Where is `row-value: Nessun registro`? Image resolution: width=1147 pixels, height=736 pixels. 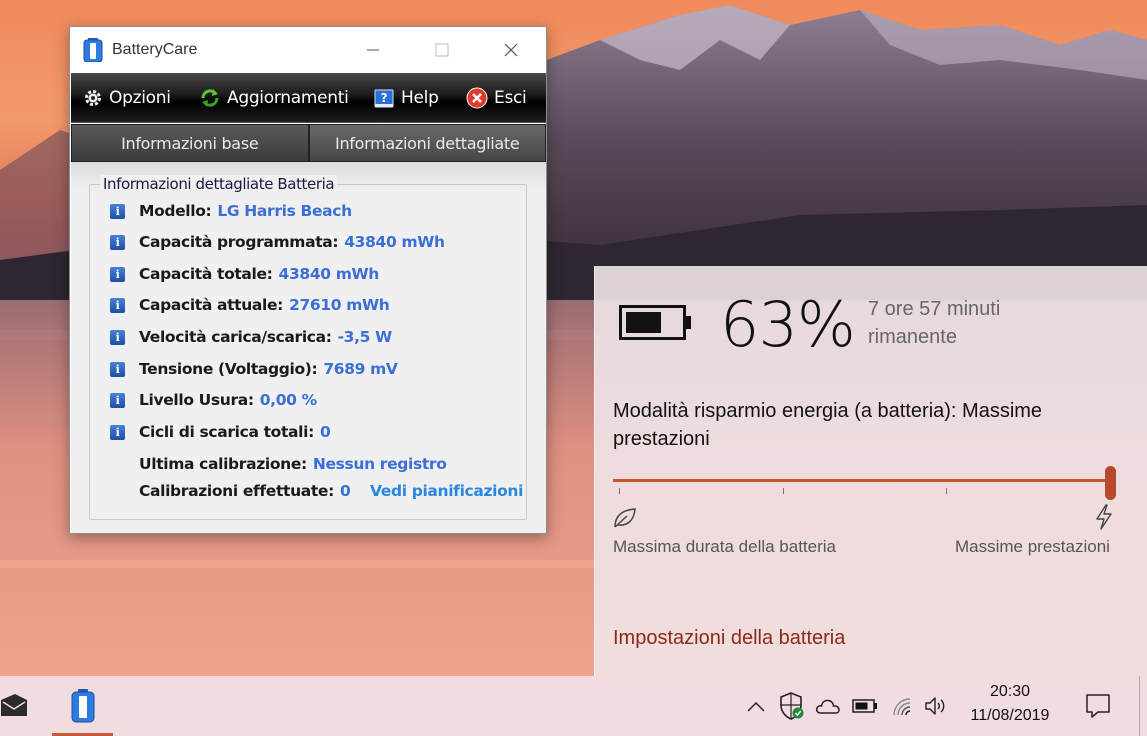 row-value: Nessun registro is located at coordinates (379, 464).